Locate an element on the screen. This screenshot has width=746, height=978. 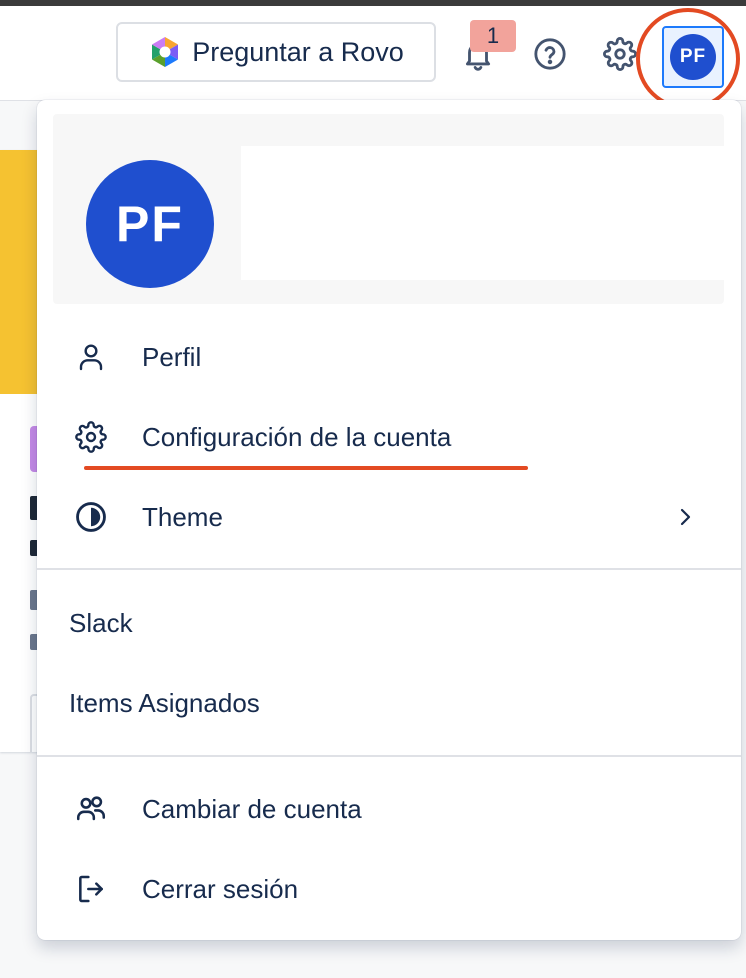
avatar: PF is located at coordinates (693, 57).